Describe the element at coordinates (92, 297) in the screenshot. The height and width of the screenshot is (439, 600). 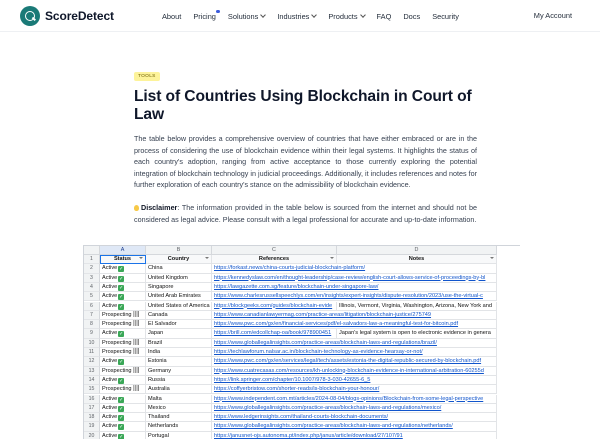
I see `row-number: 5` at that location.